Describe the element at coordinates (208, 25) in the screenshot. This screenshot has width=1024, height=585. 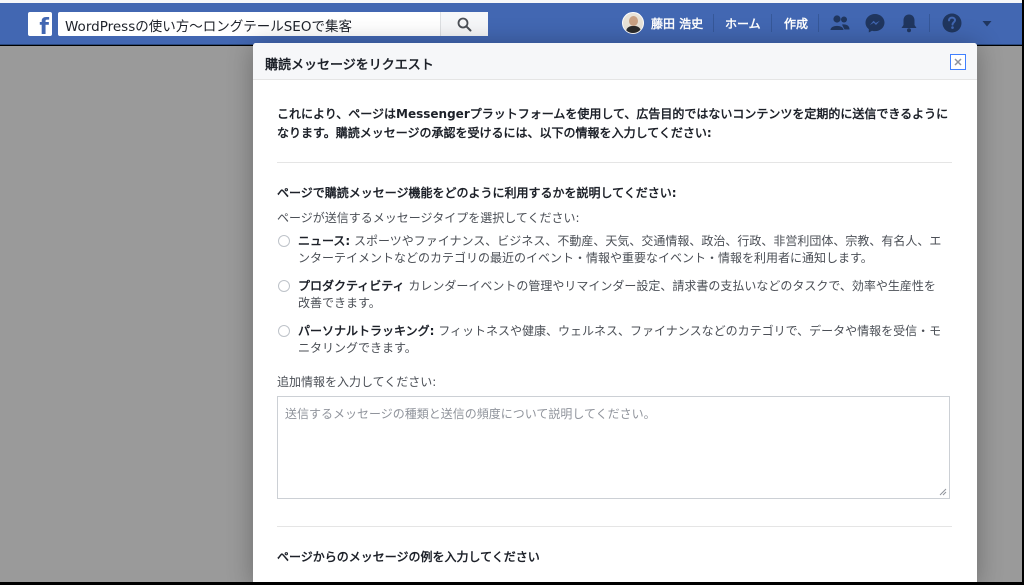
I see `search-input: WordPressの使い方〜ロングテールSEOで集客` at that location.